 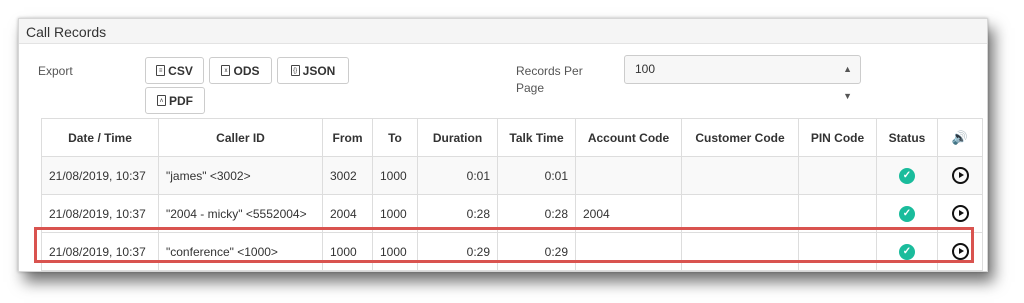 What do you see at coordinates (457, 175) in the screenshot?
I see `cell-duration: 0:01` at bounding box center [457, 175].